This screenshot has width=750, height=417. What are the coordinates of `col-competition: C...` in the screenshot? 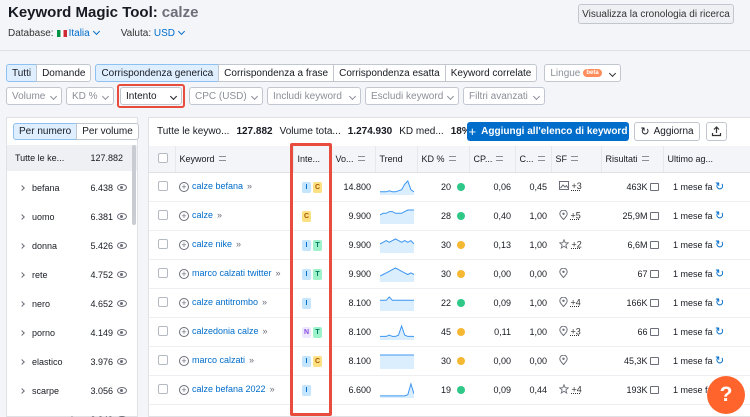 It's located at (533, 159).